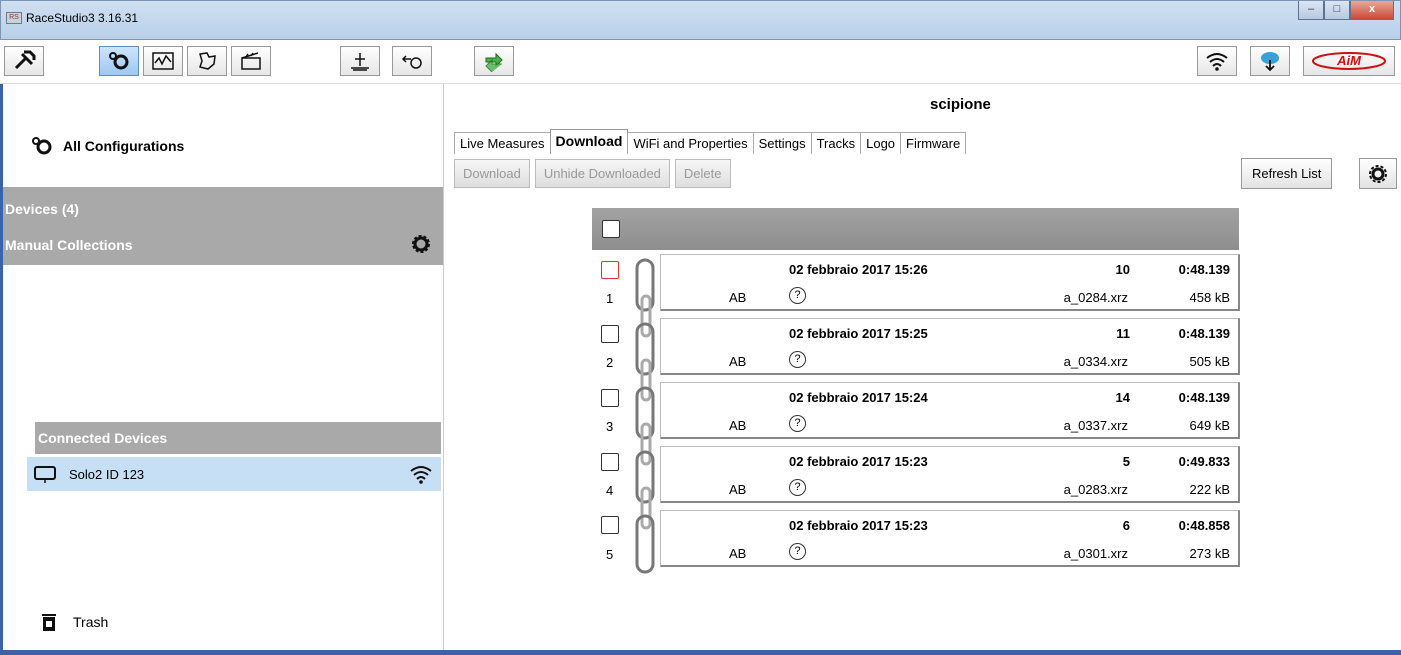 This screenshot has height=655, width=1401. I want to click on all-configurations-item: All Configurations, so click(107, 146).